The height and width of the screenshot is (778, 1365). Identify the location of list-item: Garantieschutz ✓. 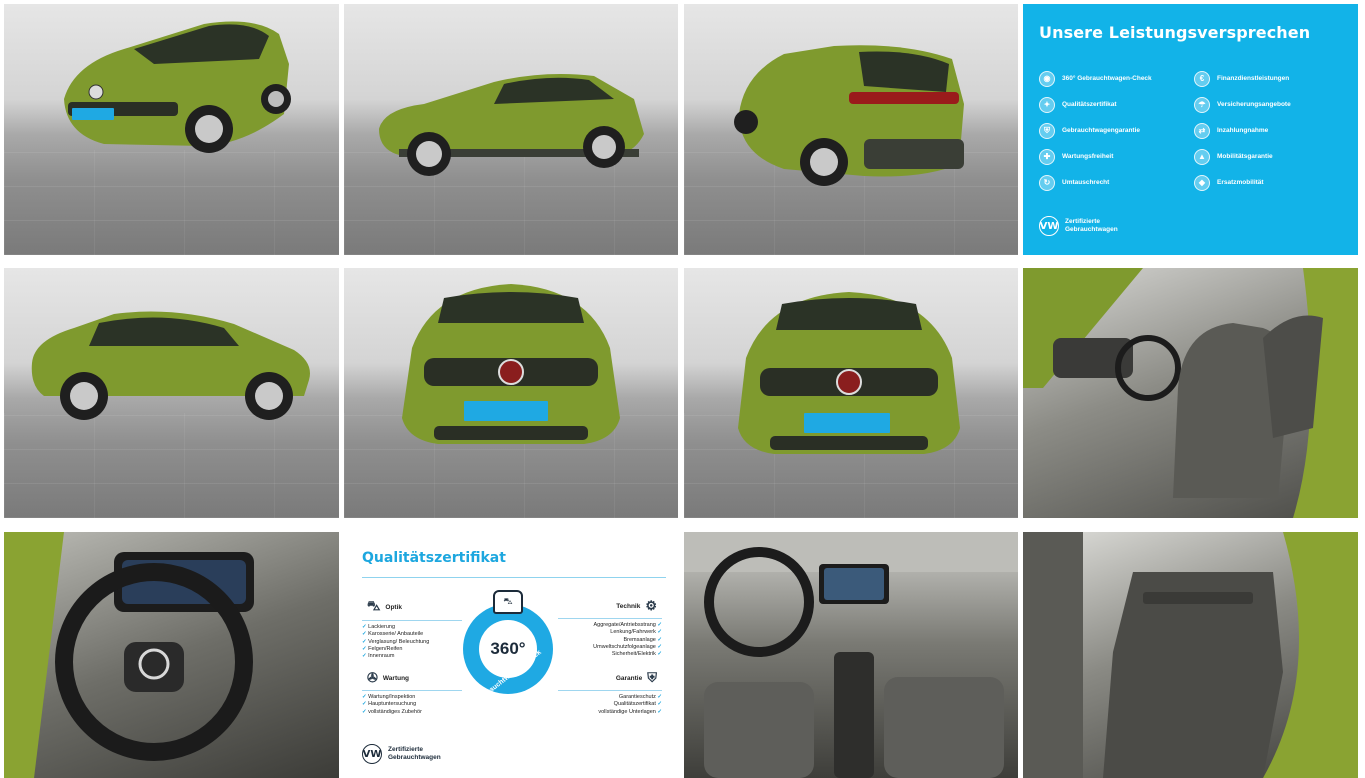
(640, 697).